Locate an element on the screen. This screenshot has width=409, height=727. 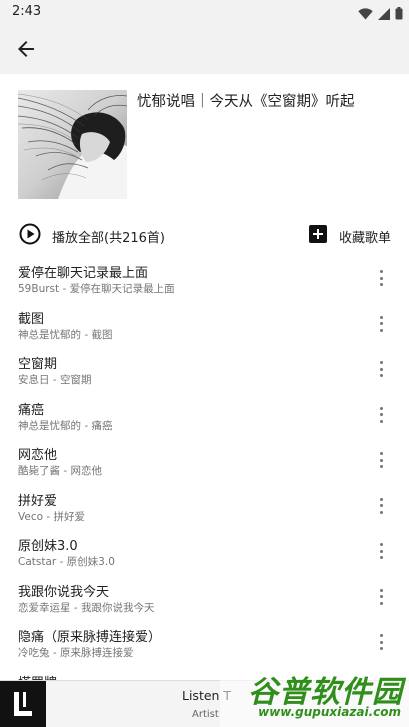
song-item: 原创妹3.0 Catstar - 原创妹3.0 is located at coordinates (204, 552).